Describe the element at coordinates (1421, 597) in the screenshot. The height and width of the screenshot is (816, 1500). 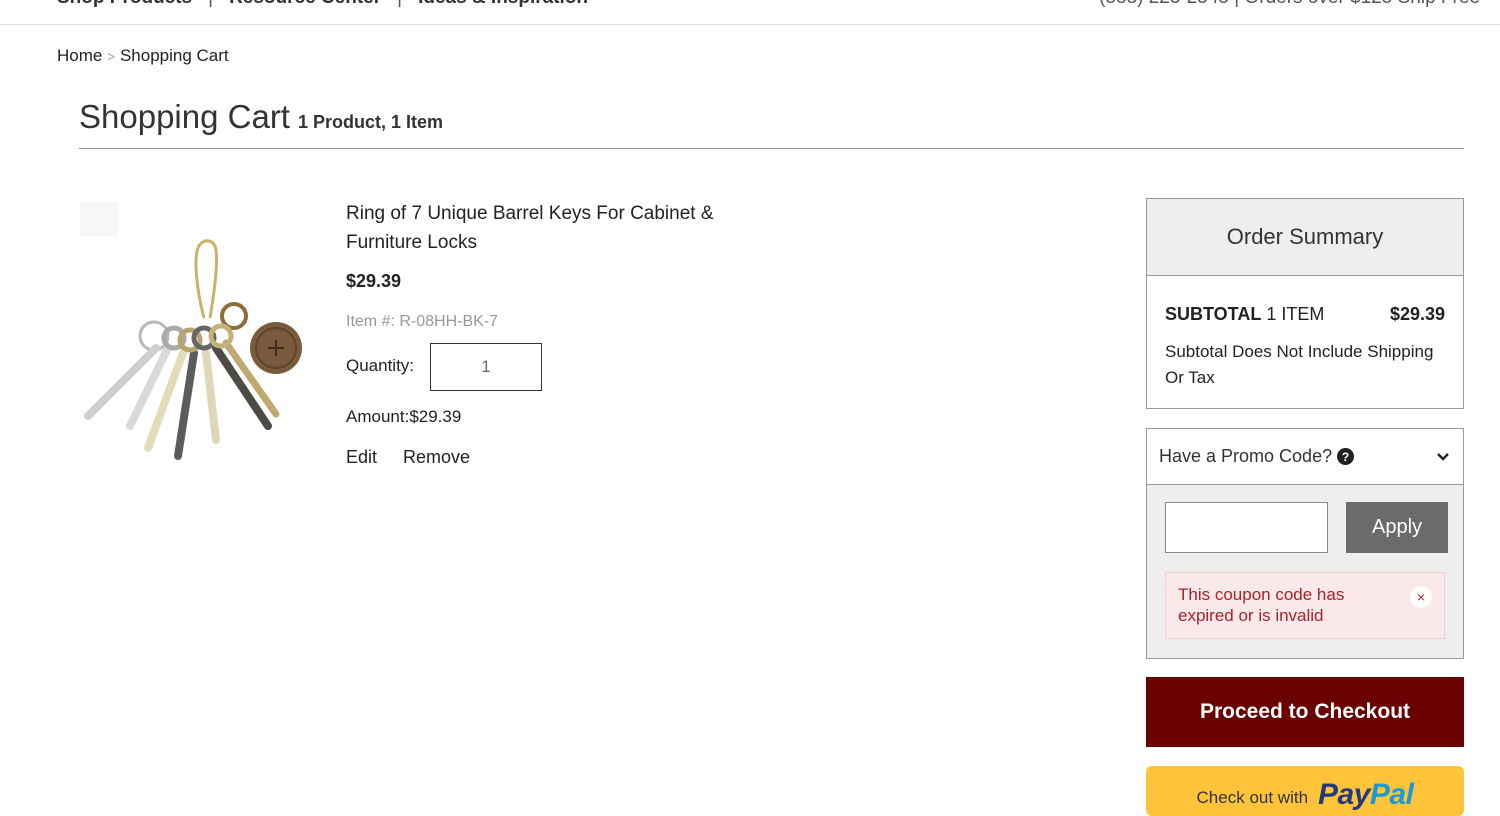
I see `close-icon: ×` at that location.